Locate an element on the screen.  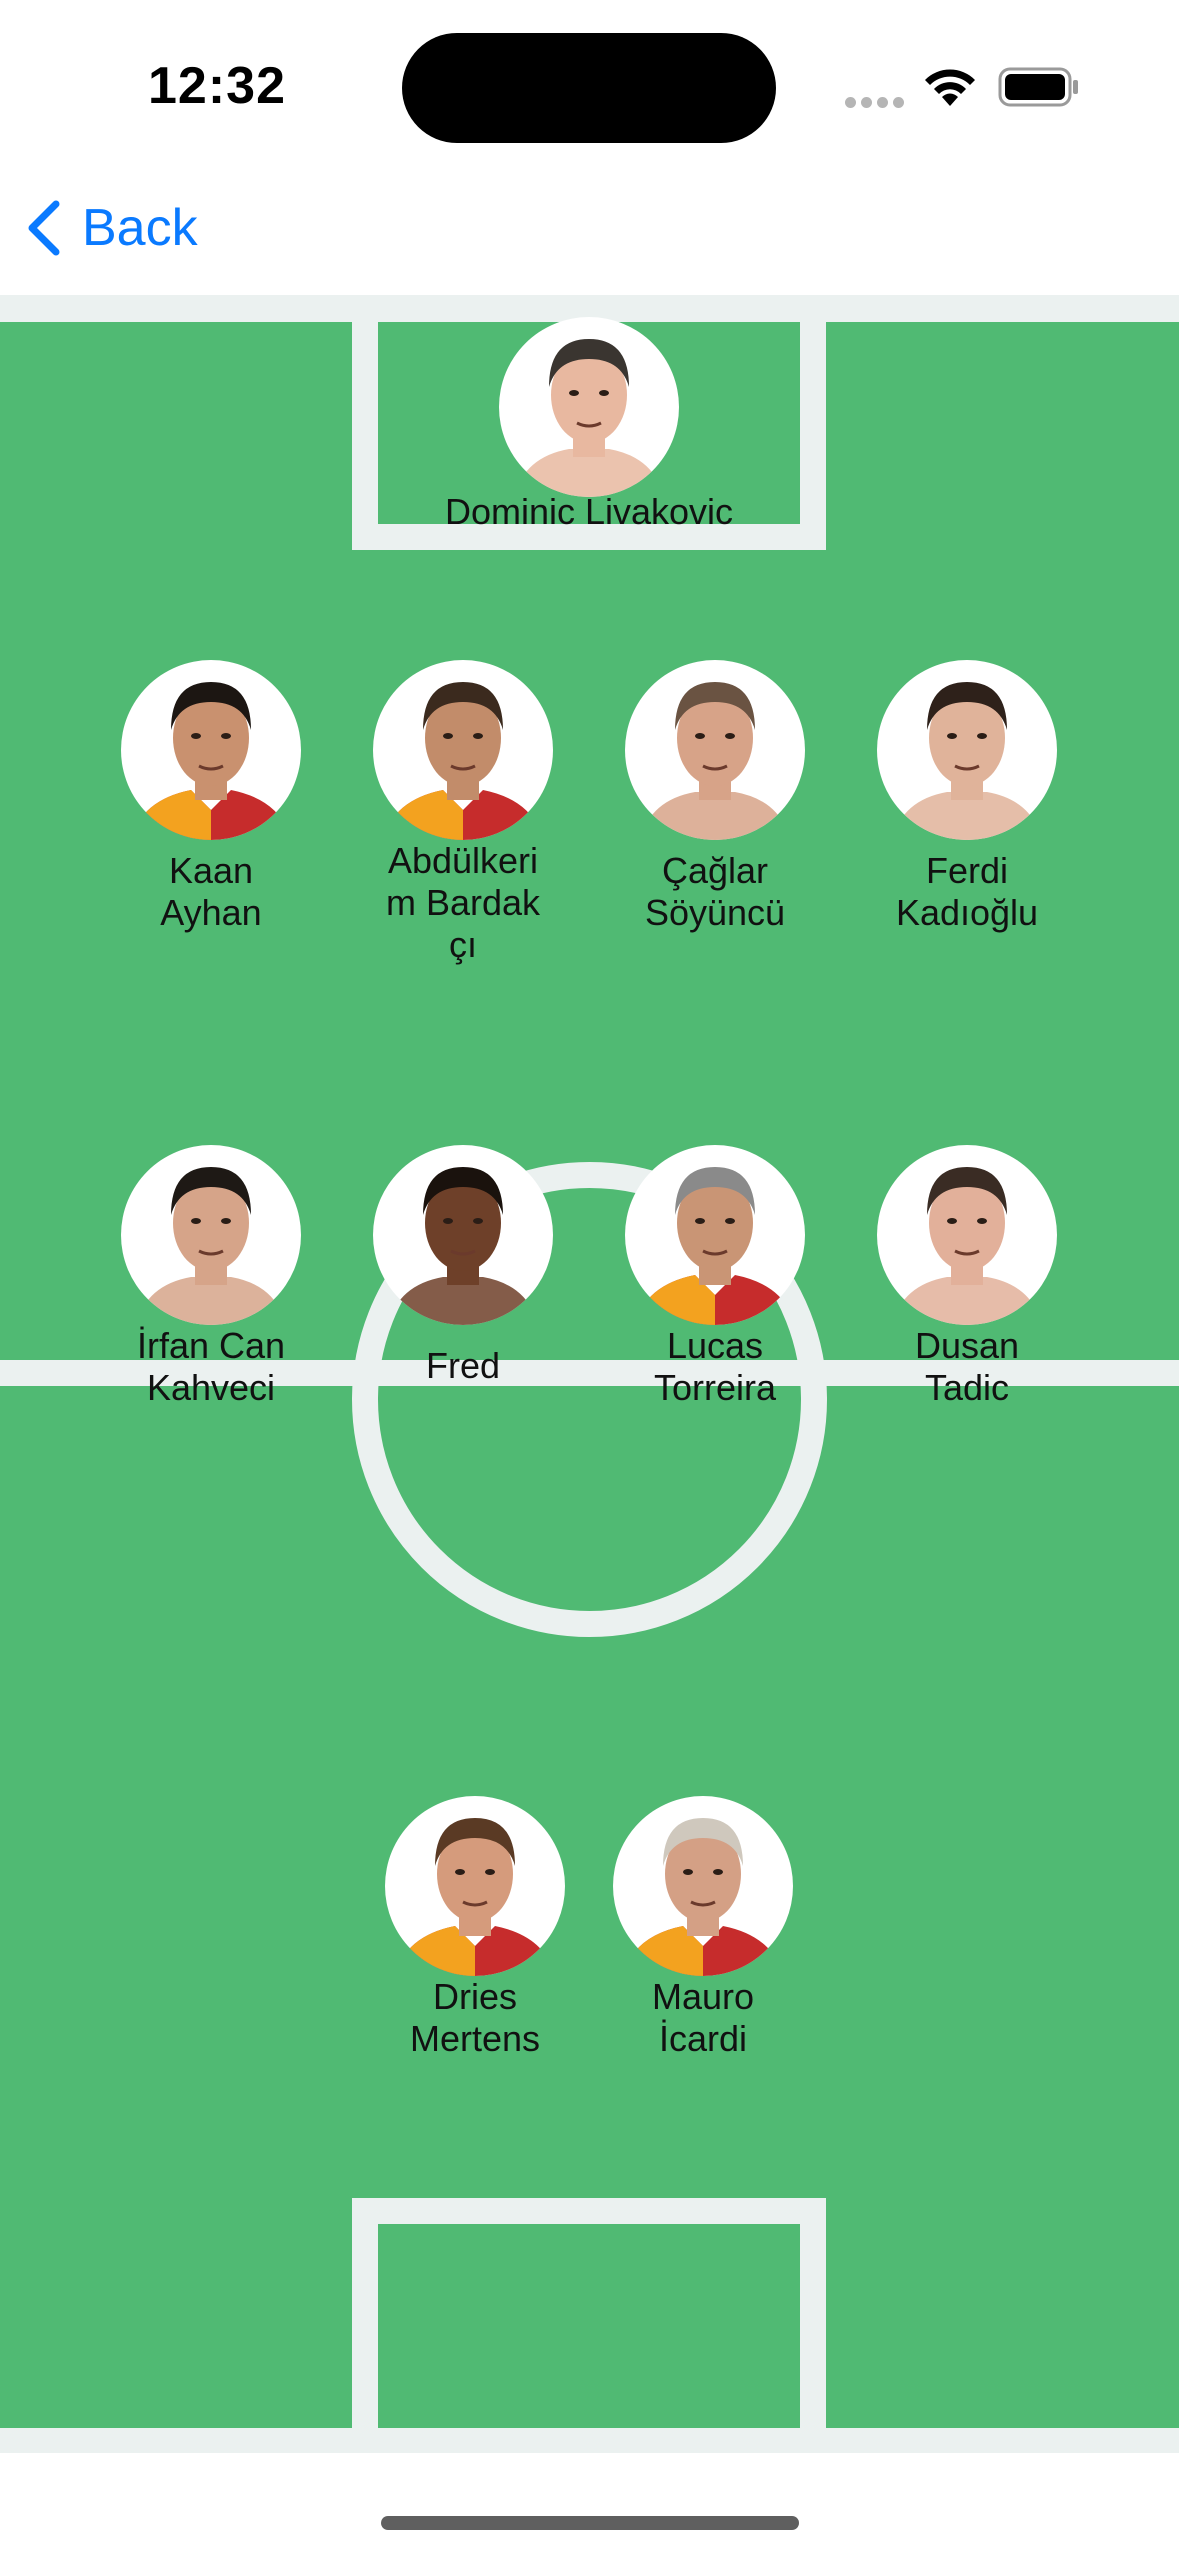
back-label: Back is located at coordinates (140, 228).